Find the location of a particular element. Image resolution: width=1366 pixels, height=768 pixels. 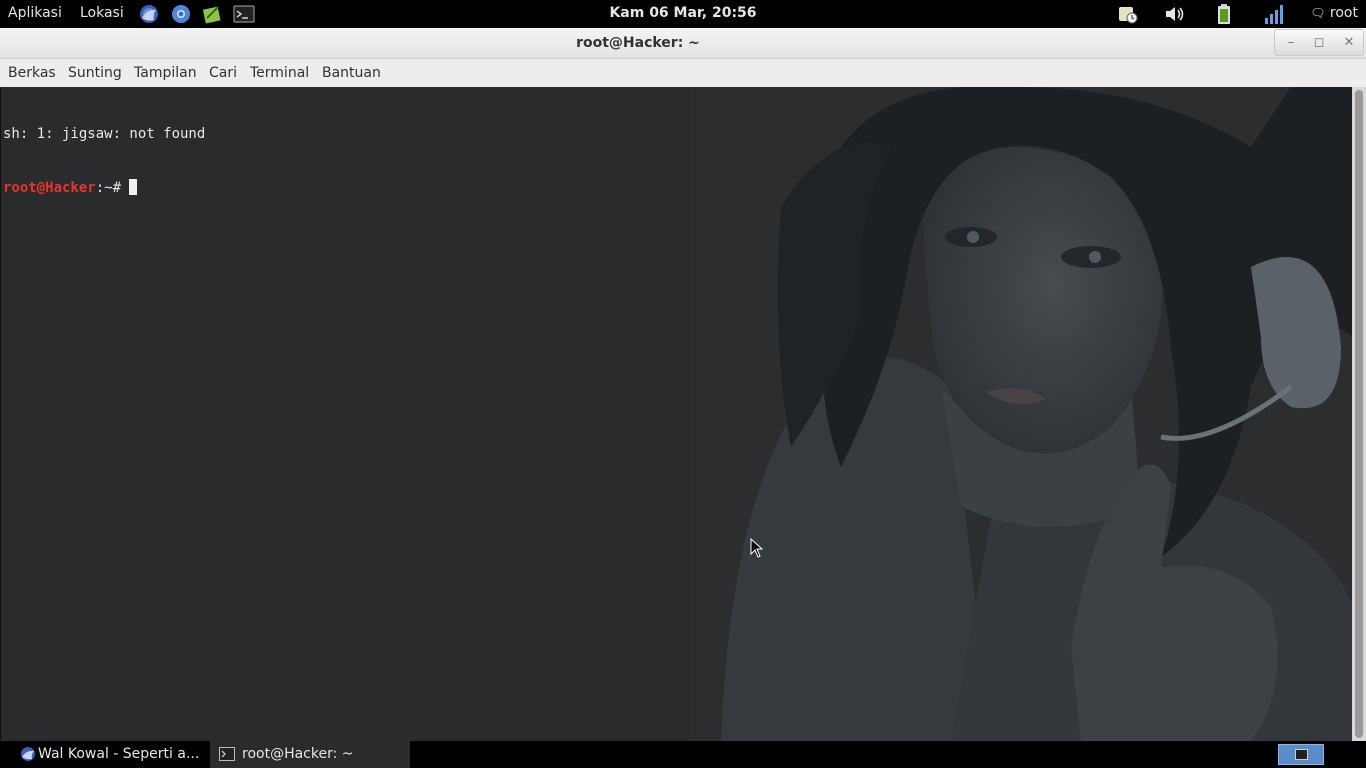

window-titlebar: root@Hacker: ~ – ◻ ✕ is located at coordinates (683, 43).